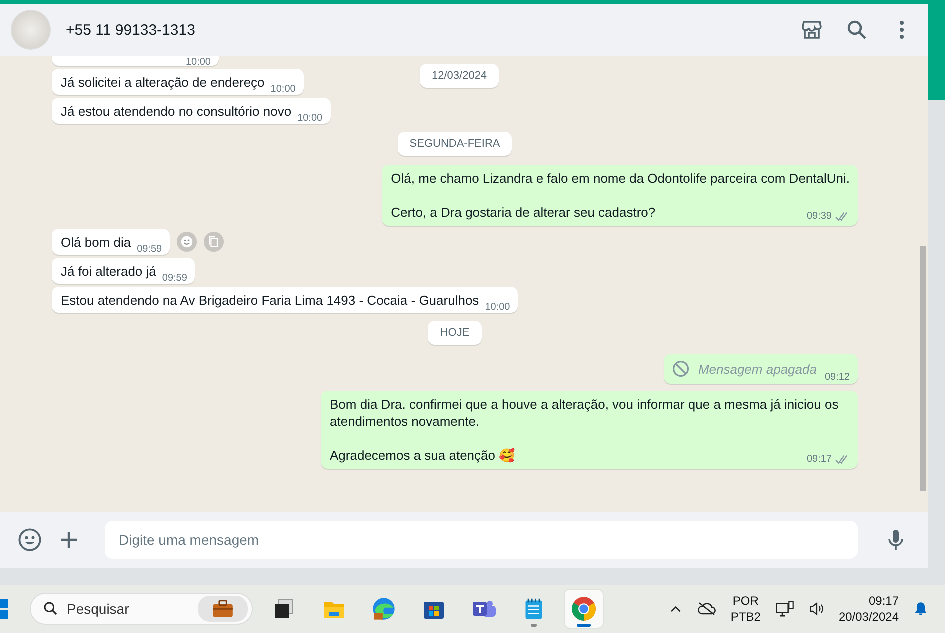 The width and height of the screenshot is (945, 633). What do you see at coordinates (706, 609) in the screenshot?
I see `cloud-off-icon` at bounding box center [706, 609].